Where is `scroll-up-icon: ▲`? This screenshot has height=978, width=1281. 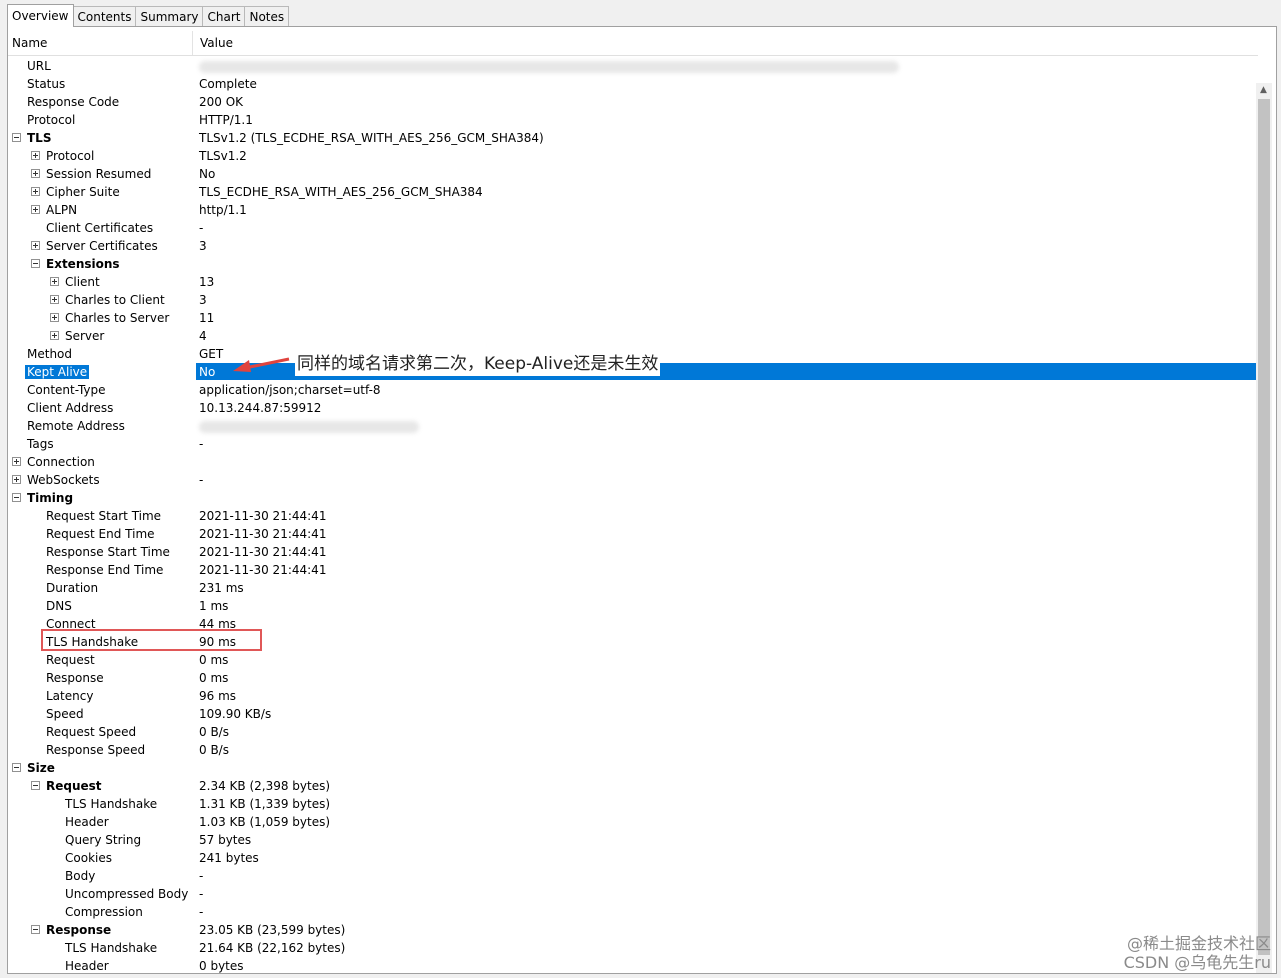
scroll-up-icon: ▲ is located at coordinates (1263, 90).